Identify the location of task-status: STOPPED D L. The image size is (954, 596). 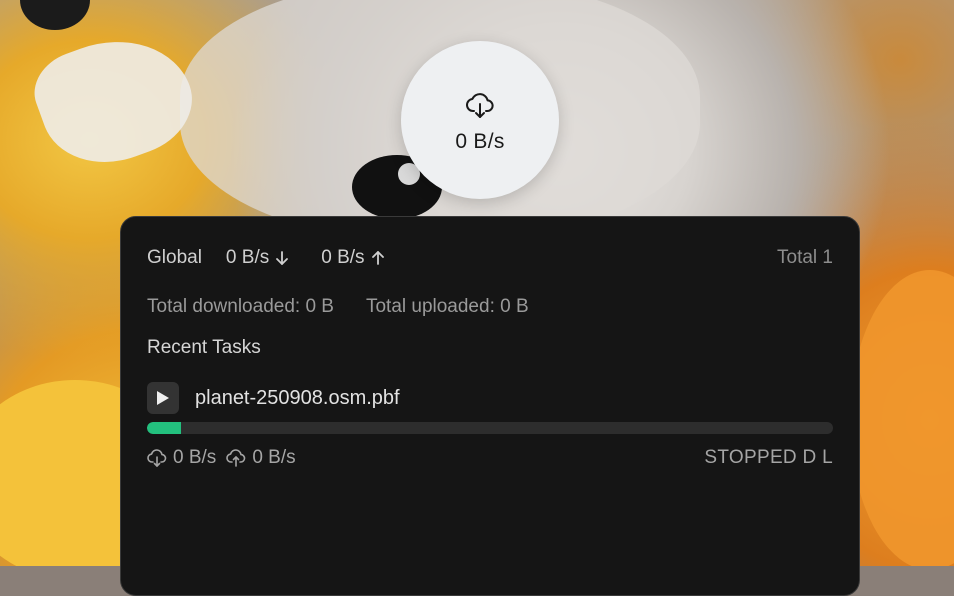
(768, 457).